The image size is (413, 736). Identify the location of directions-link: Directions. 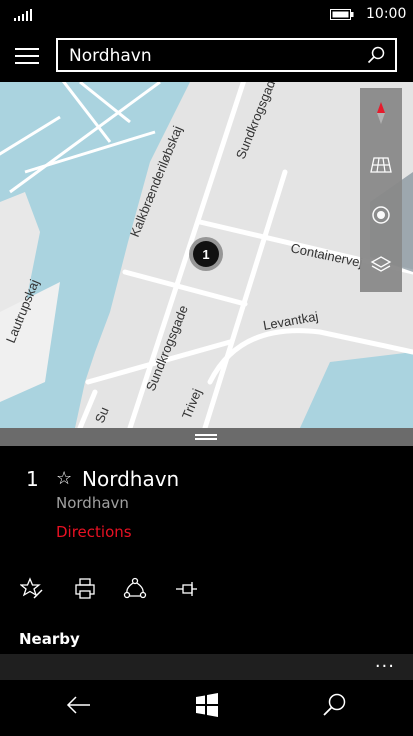
(94, 532).